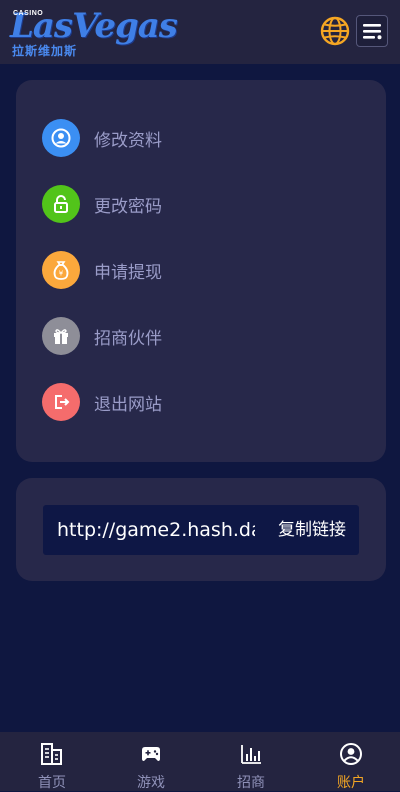 Image resolution: width=400 pixels, height=792 pixels. What do you see at coordinates (192, 270) in the screenshot?
I see `menu-item-withdraw: ¥ 申请提现` at bounding box center [192, 270].